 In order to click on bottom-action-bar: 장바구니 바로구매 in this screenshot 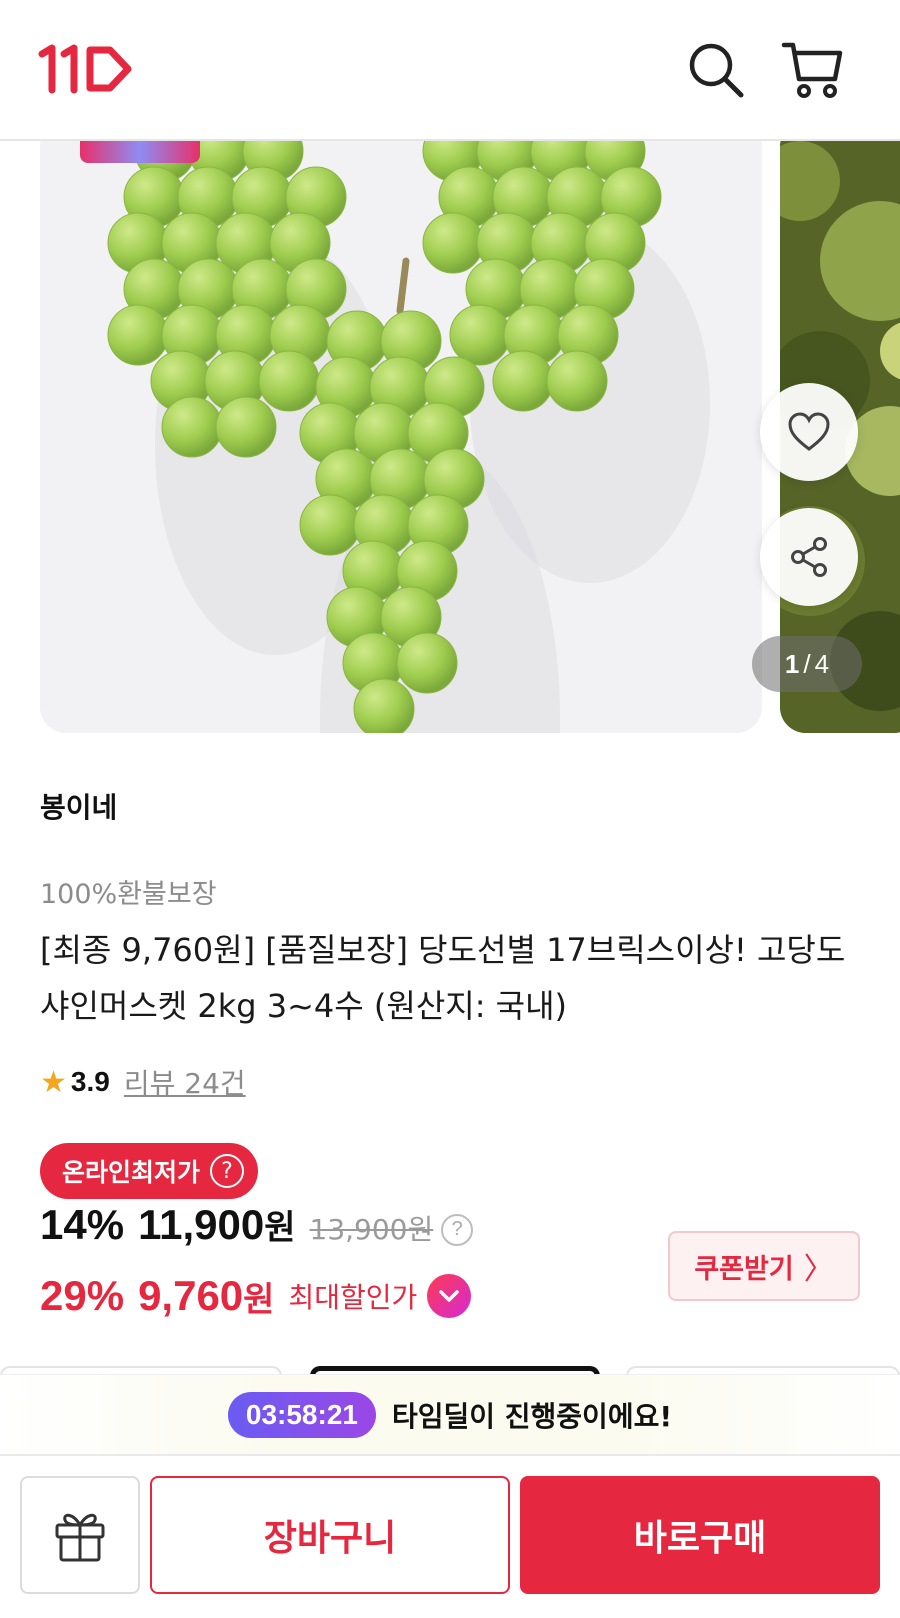, I will do `click(450, 1536)`.